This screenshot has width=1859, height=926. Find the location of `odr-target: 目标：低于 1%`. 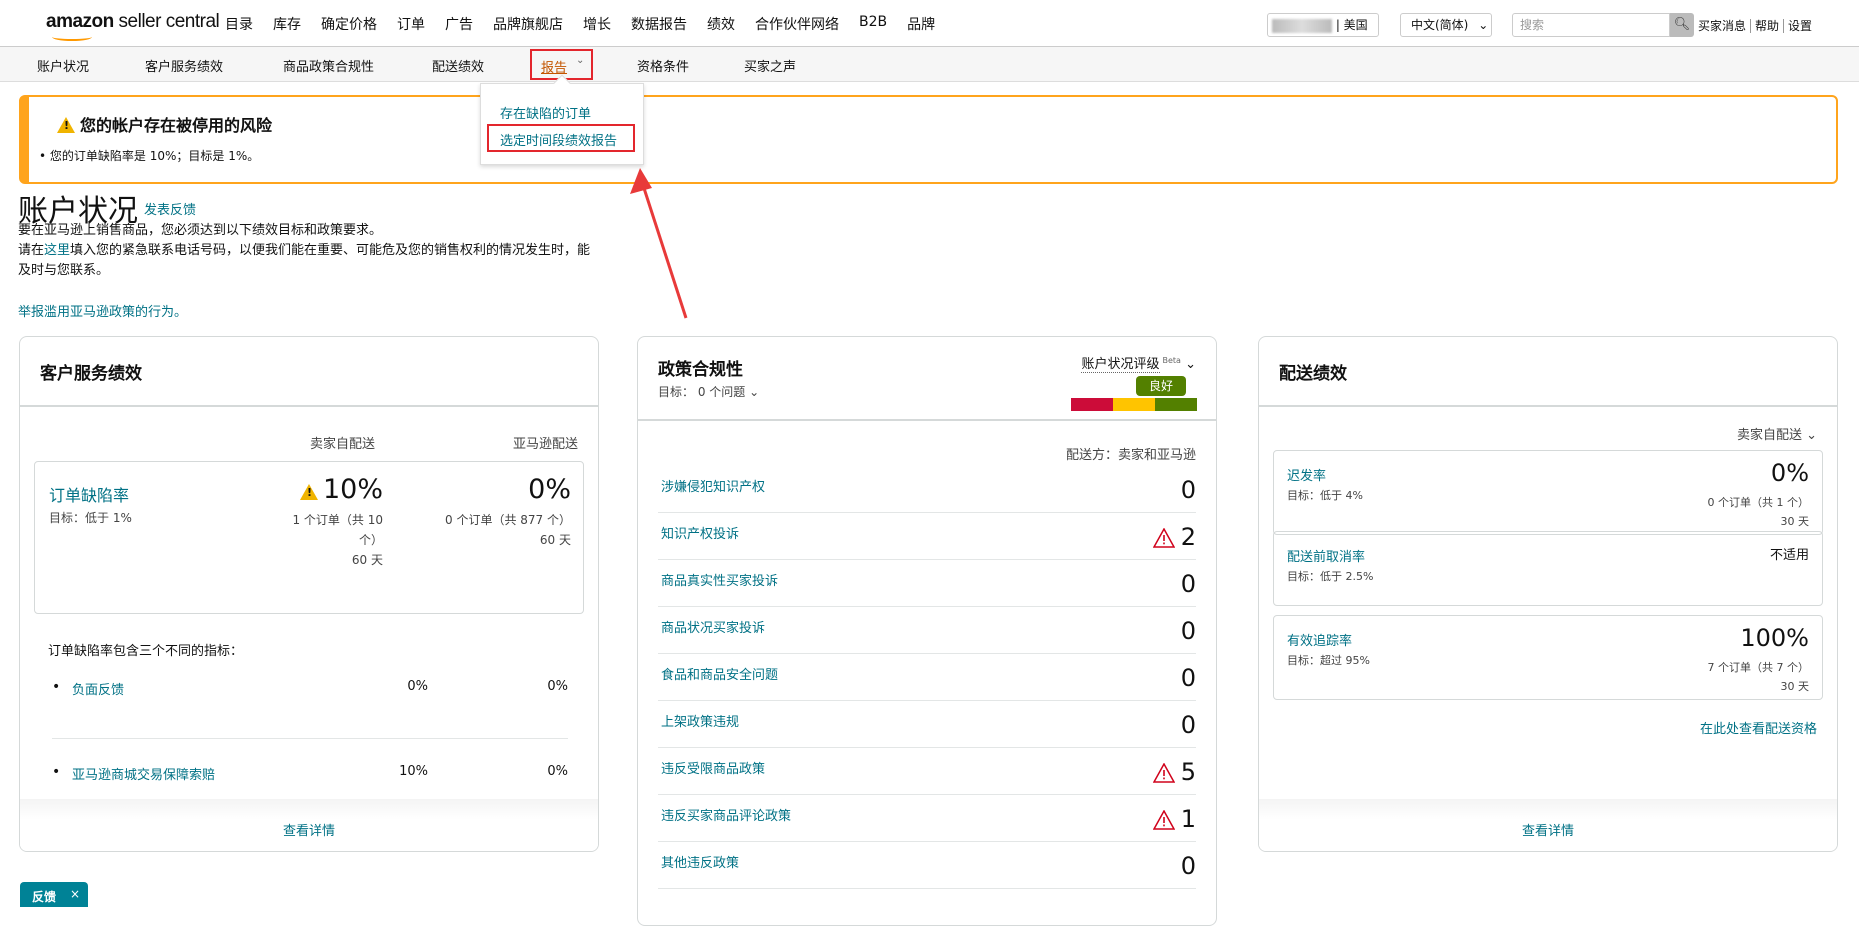

odr-target: 目标：低于 1% is located at coordinates (90, 518).